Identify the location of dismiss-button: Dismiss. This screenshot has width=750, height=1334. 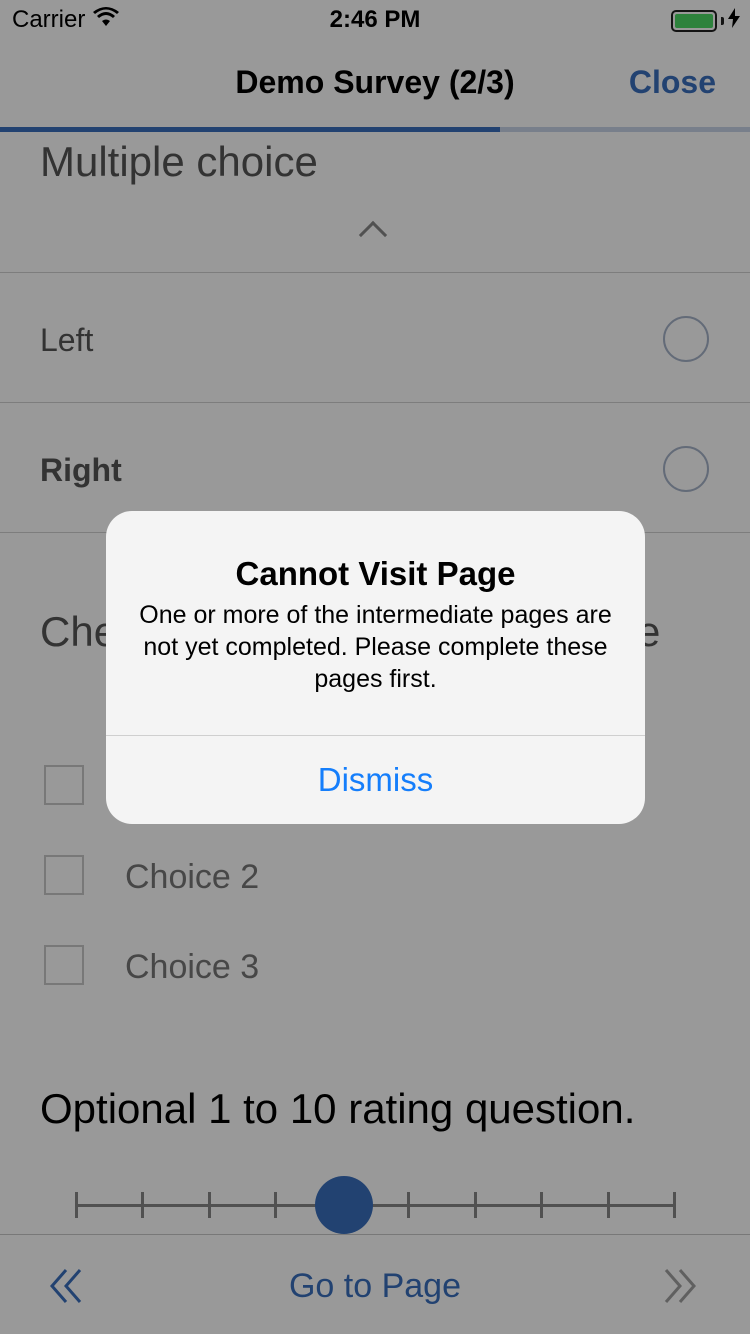
(375, 780).